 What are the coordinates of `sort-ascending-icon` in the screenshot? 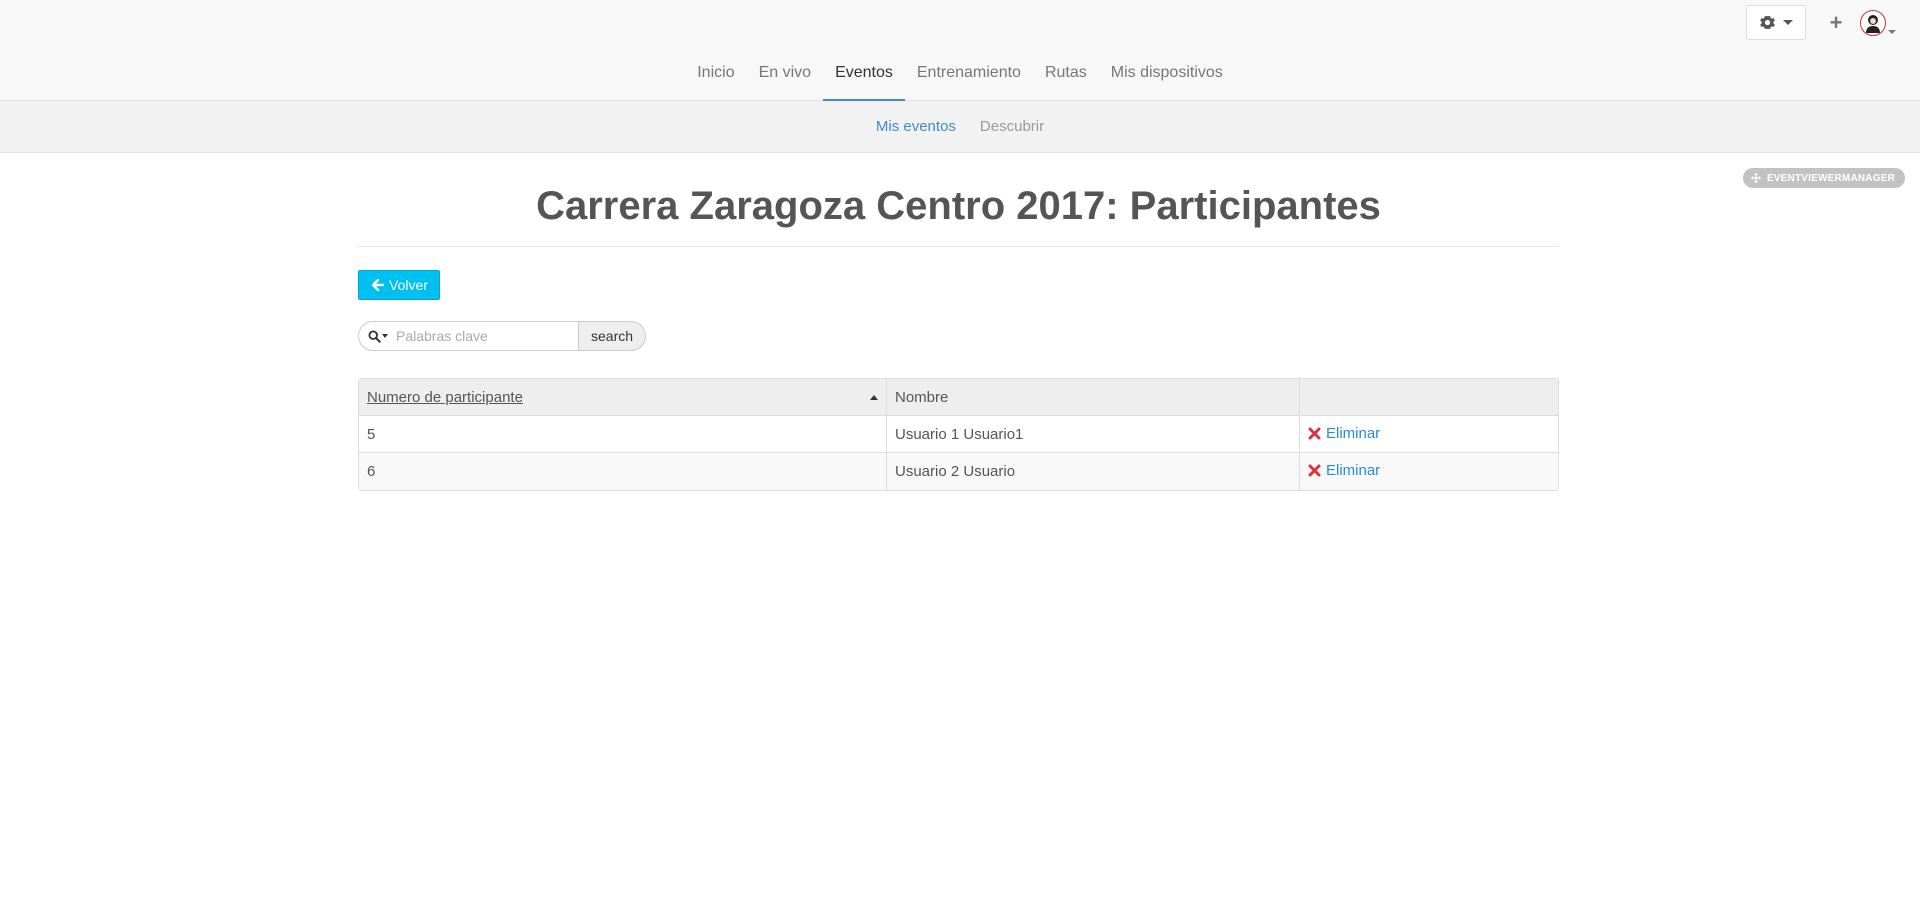 It's located at (874, 397).